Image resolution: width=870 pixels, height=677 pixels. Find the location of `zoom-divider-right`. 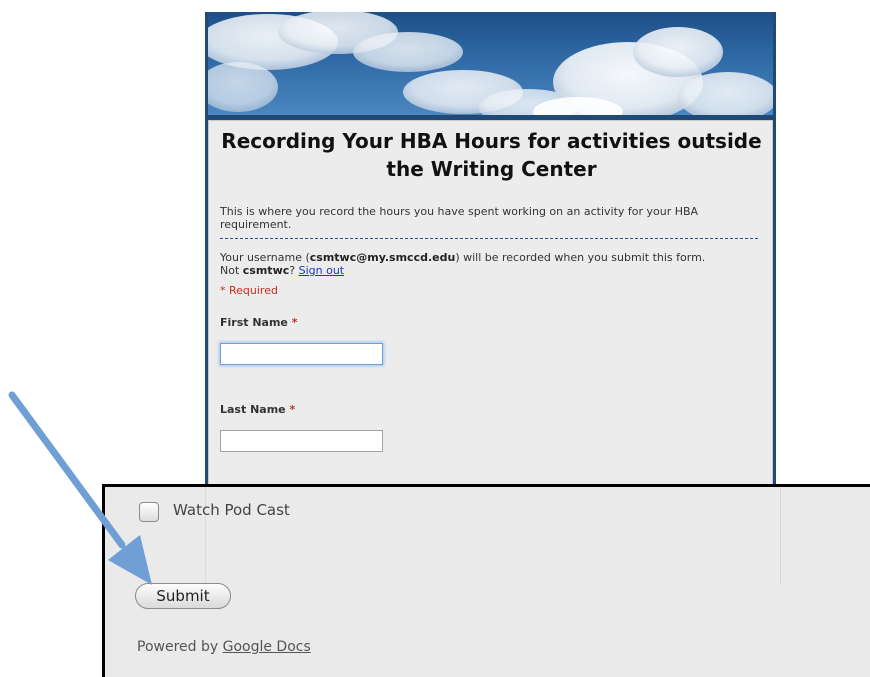

zoom-divider-right is located at coordinates (780, 536).